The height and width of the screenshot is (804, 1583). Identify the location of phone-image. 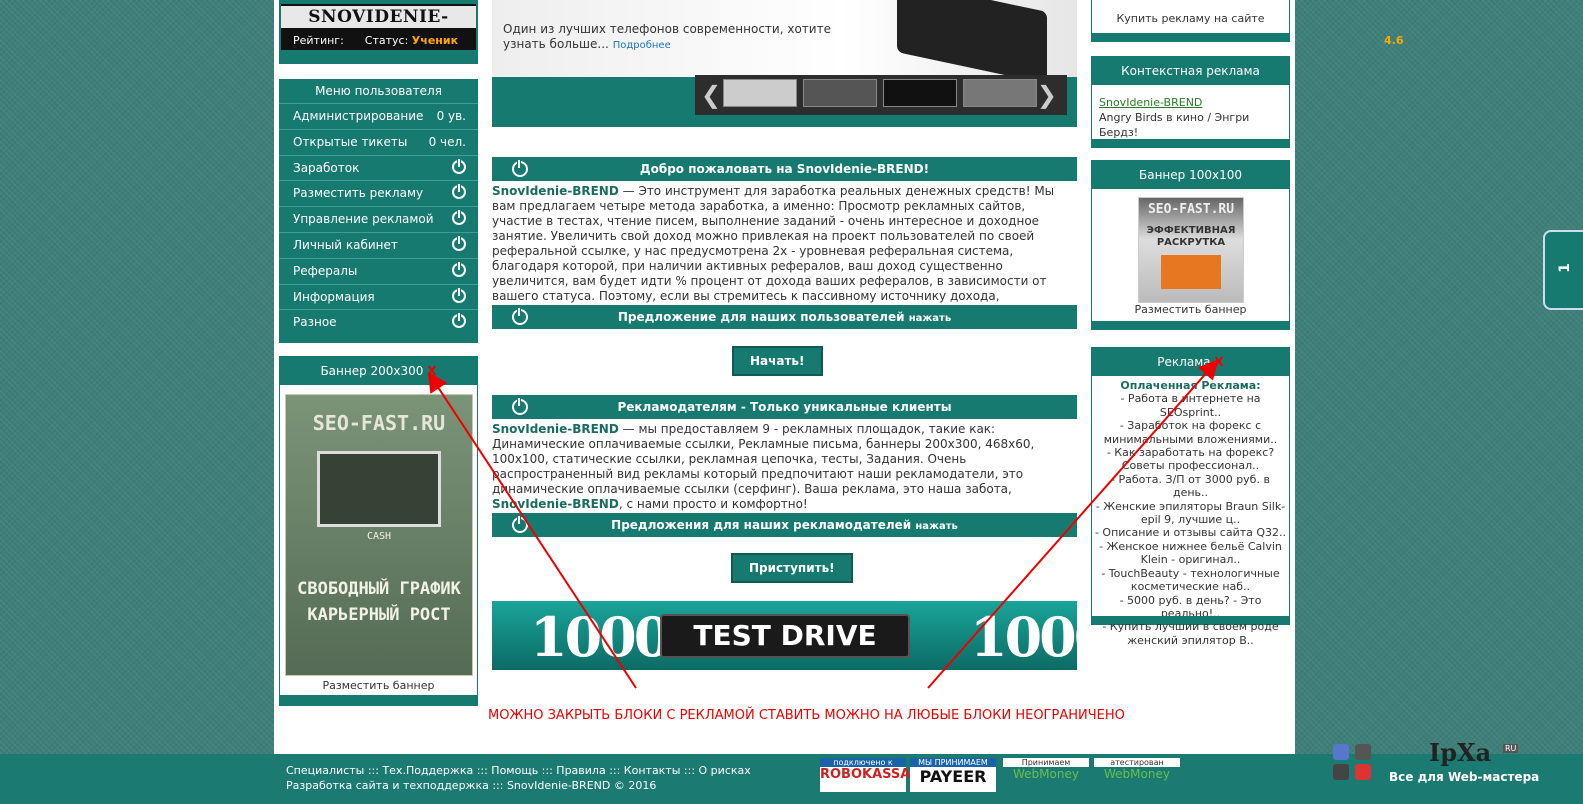
(972, 42).